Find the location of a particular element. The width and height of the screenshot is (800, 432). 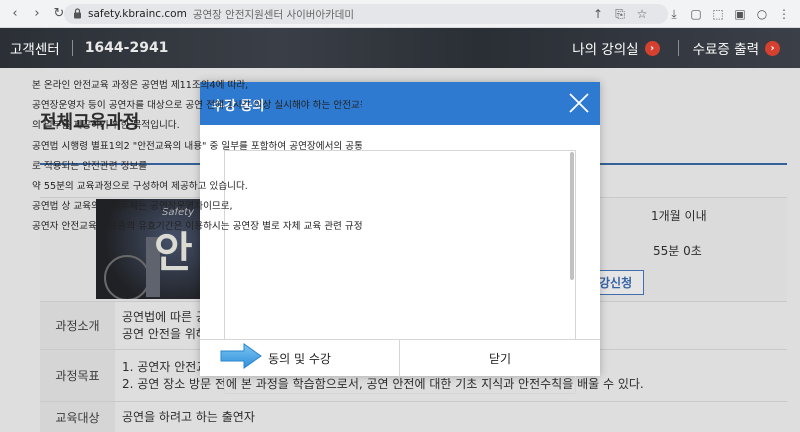

back-icon: ‹ is located at coordinates (15, 14).